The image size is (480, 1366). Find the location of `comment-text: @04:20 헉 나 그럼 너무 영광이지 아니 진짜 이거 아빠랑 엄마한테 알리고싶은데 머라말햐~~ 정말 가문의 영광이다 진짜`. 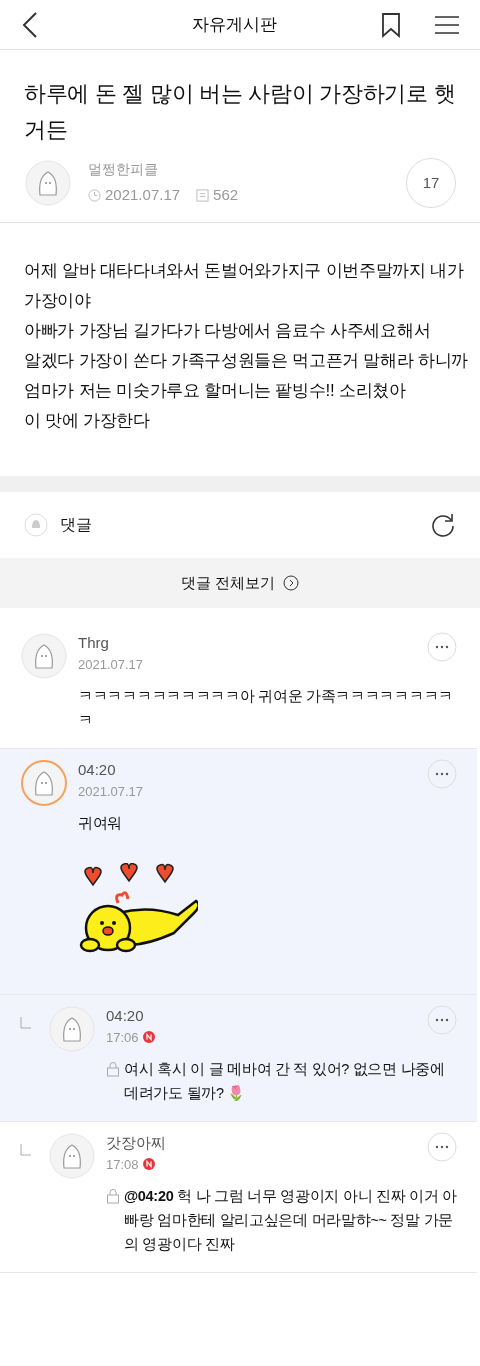

comment-text: @04:20 헉 나 그럼 너무 영광이지 아니 진짜 이거 아빠랑 엄마한테 알리고싶은데 머라말햐~~ 정말 가문의 영광이다 진짜 is located at coordinates (290, 1220).